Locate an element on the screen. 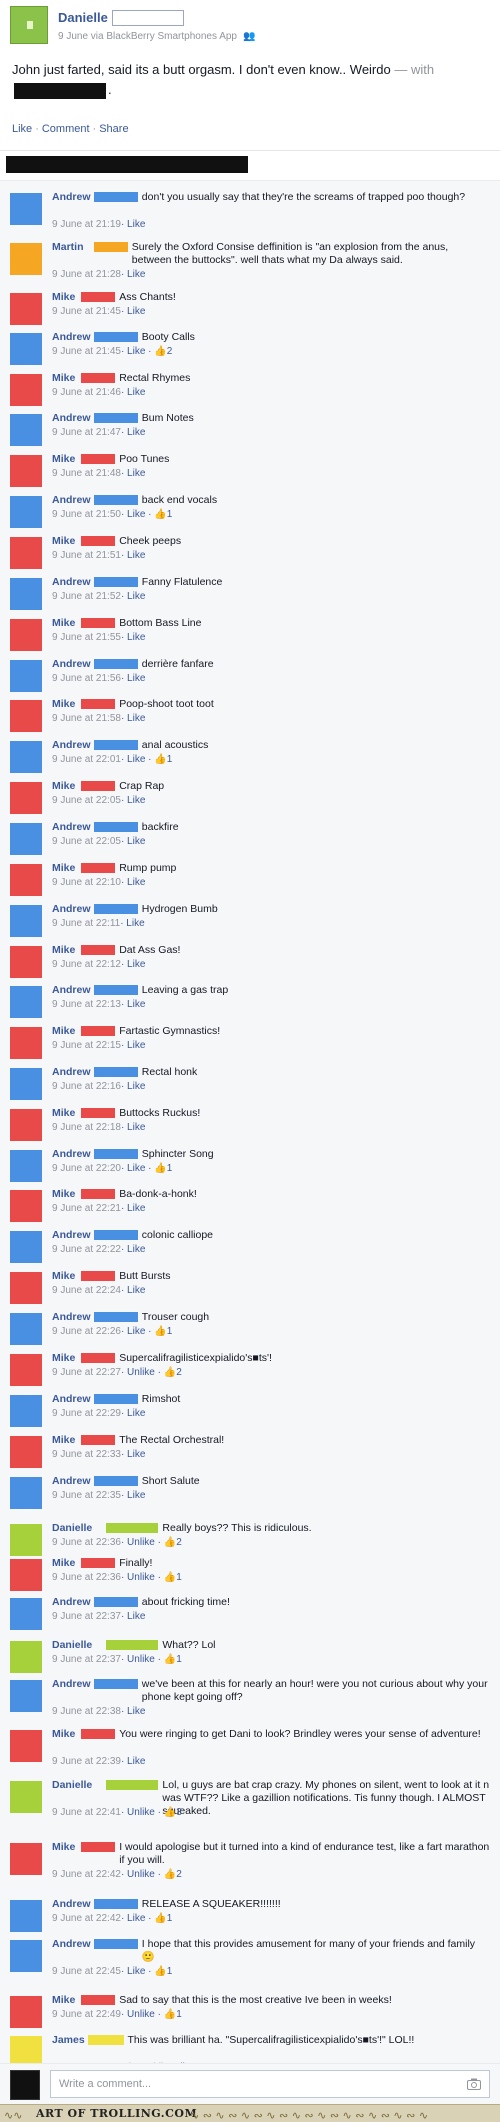 This screenshot has height=2122, width=500. comment-timestamp: 9 June at 22:37 is located at coordinates (86, 1659).